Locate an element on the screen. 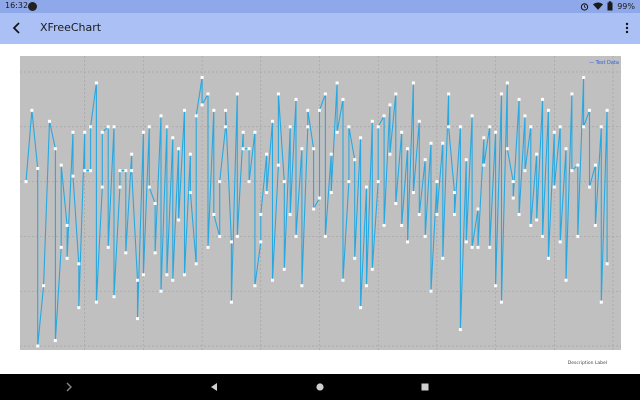  back-nav-icon is located at coordinates (214, 387).